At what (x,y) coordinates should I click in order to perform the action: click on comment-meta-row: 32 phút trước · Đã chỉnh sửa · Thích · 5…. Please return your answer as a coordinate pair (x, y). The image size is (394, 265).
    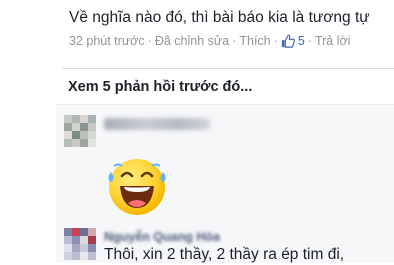
    Looking at the image, I should click on (229, 41).